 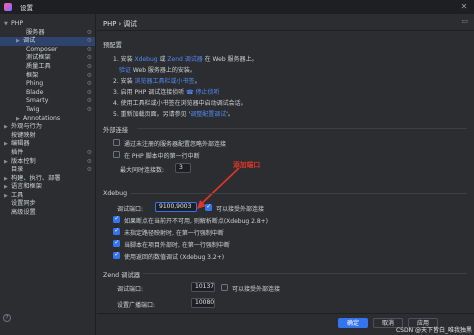 I want to click on broadcast-port-input: 10080, so click(x=203, y=303).